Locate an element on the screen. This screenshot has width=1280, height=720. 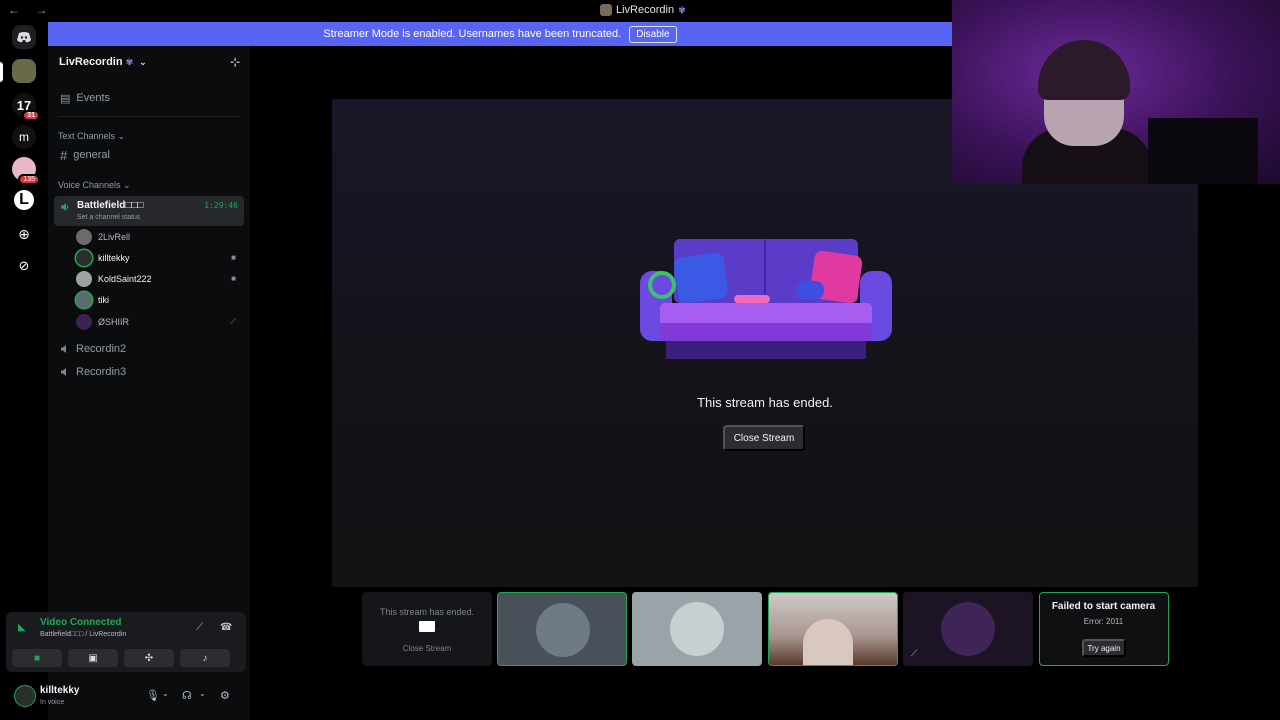
compass-icon: ⊘ is located at coordinates (24, 266).